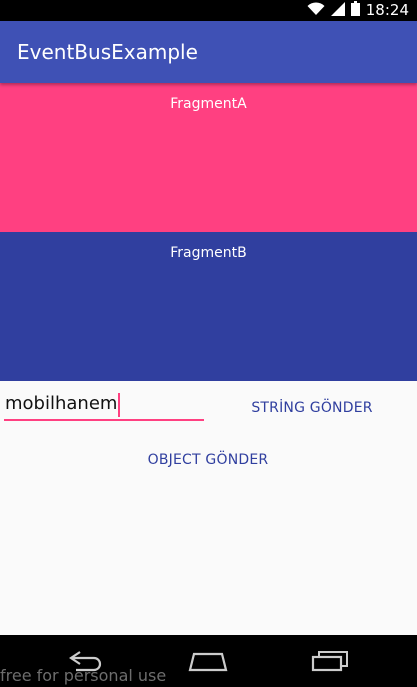 The width and height of the screenshot is (417, 687). I want to click on status-icons: 18:24, so click(358, 10).